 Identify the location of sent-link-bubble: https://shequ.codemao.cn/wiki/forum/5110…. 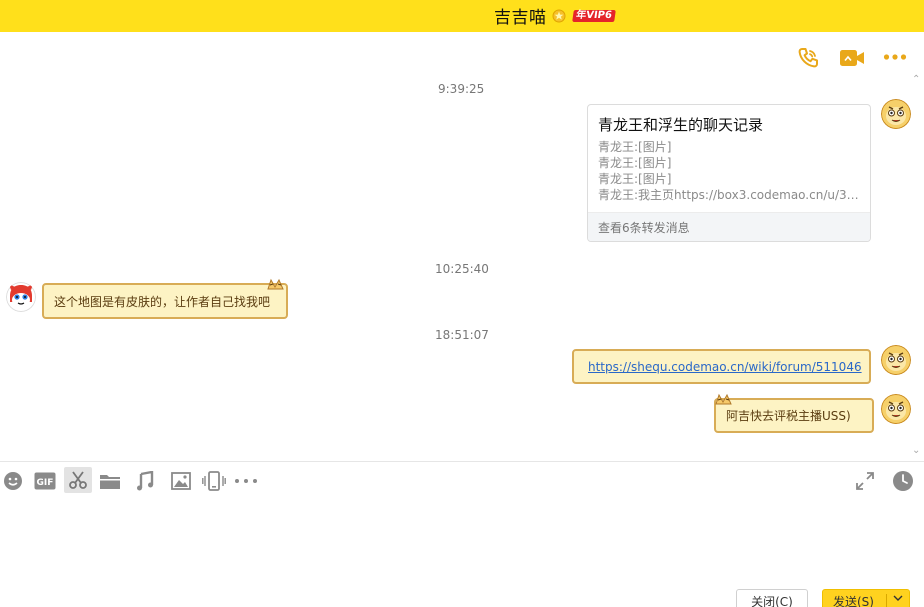
(721, 366).